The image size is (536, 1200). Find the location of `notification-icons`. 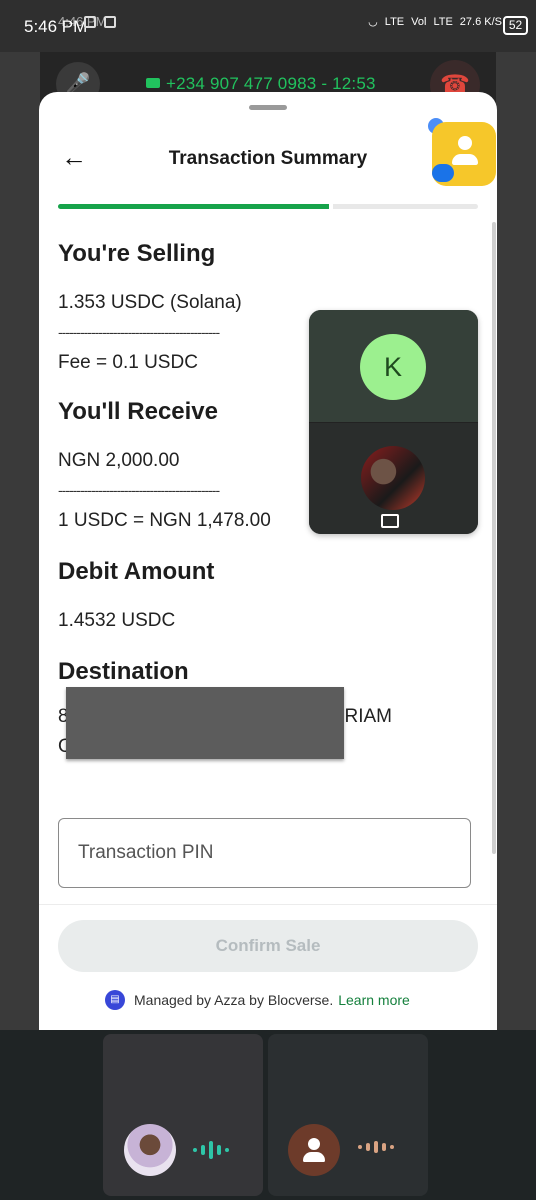

notification-icons is located at coordinates (100, 22).